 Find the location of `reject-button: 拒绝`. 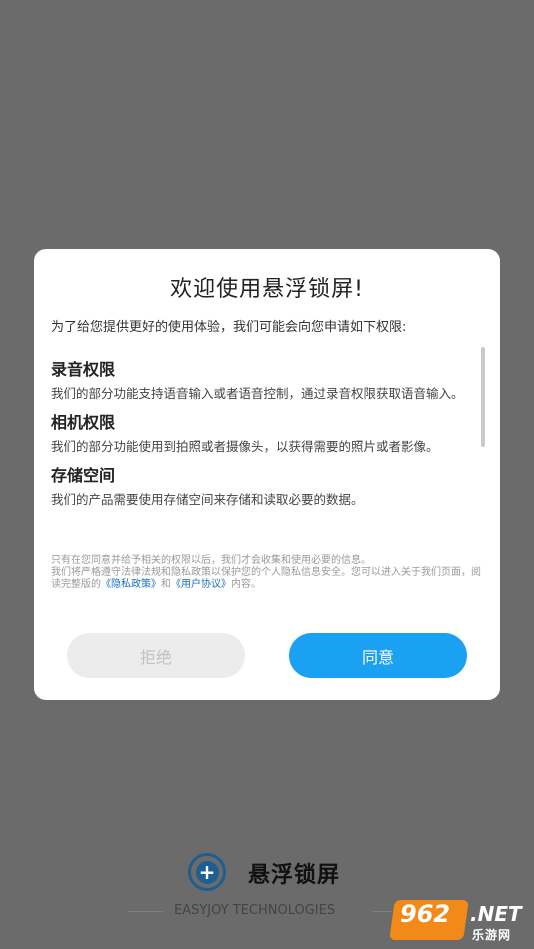

reject-button: 拒绝 is located at coordinates (156, 655).